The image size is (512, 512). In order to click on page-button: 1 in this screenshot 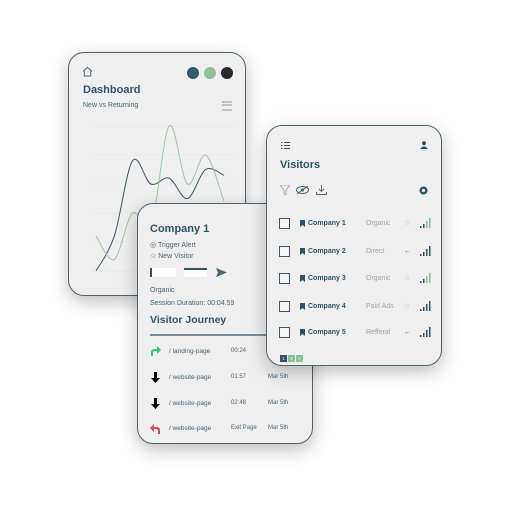, I will do `click(283, 358)`.